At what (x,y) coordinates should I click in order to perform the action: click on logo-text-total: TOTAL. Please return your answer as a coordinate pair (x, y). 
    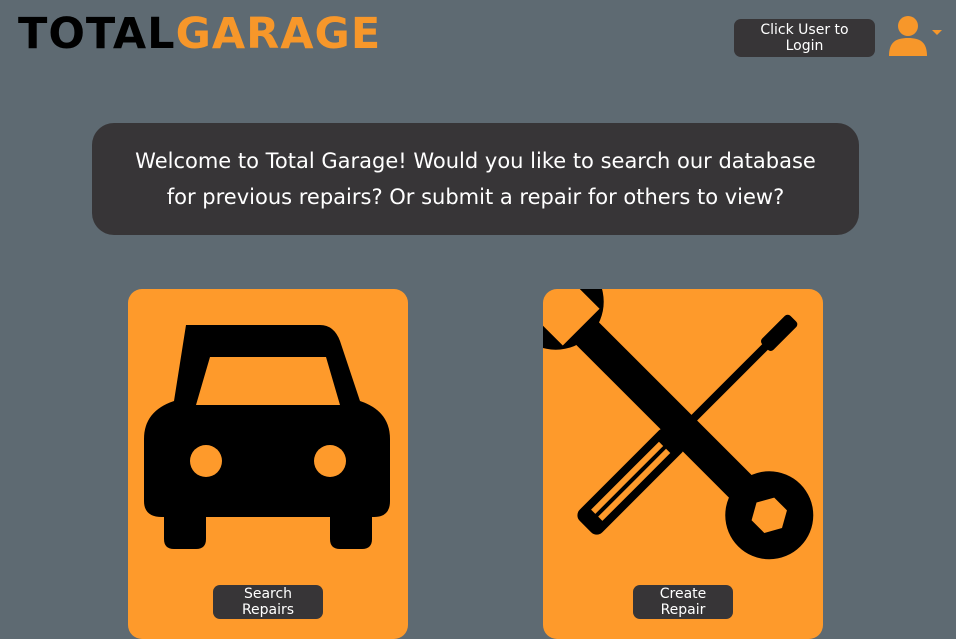
    Looking at the image, I should click on (97, 34).